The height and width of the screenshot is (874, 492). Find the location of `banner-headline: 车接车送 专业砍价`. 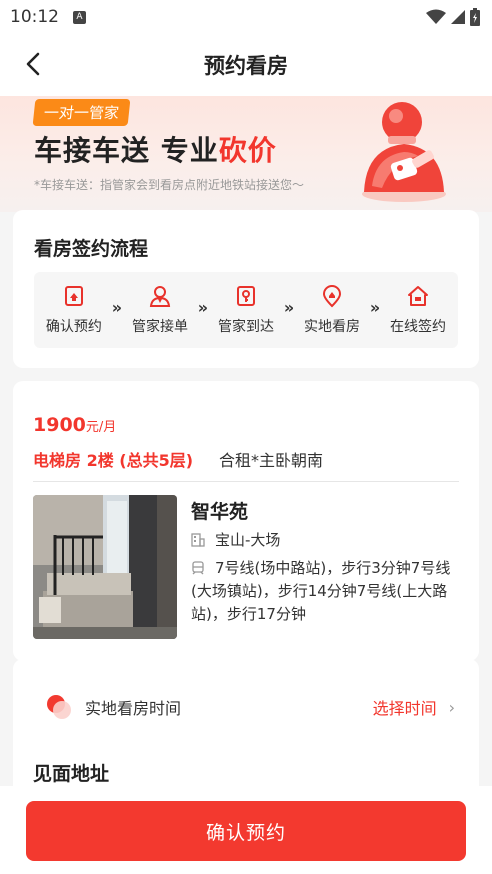

banner-headline: 车接车送 专业砍价 is located at coordinates (155, 149).